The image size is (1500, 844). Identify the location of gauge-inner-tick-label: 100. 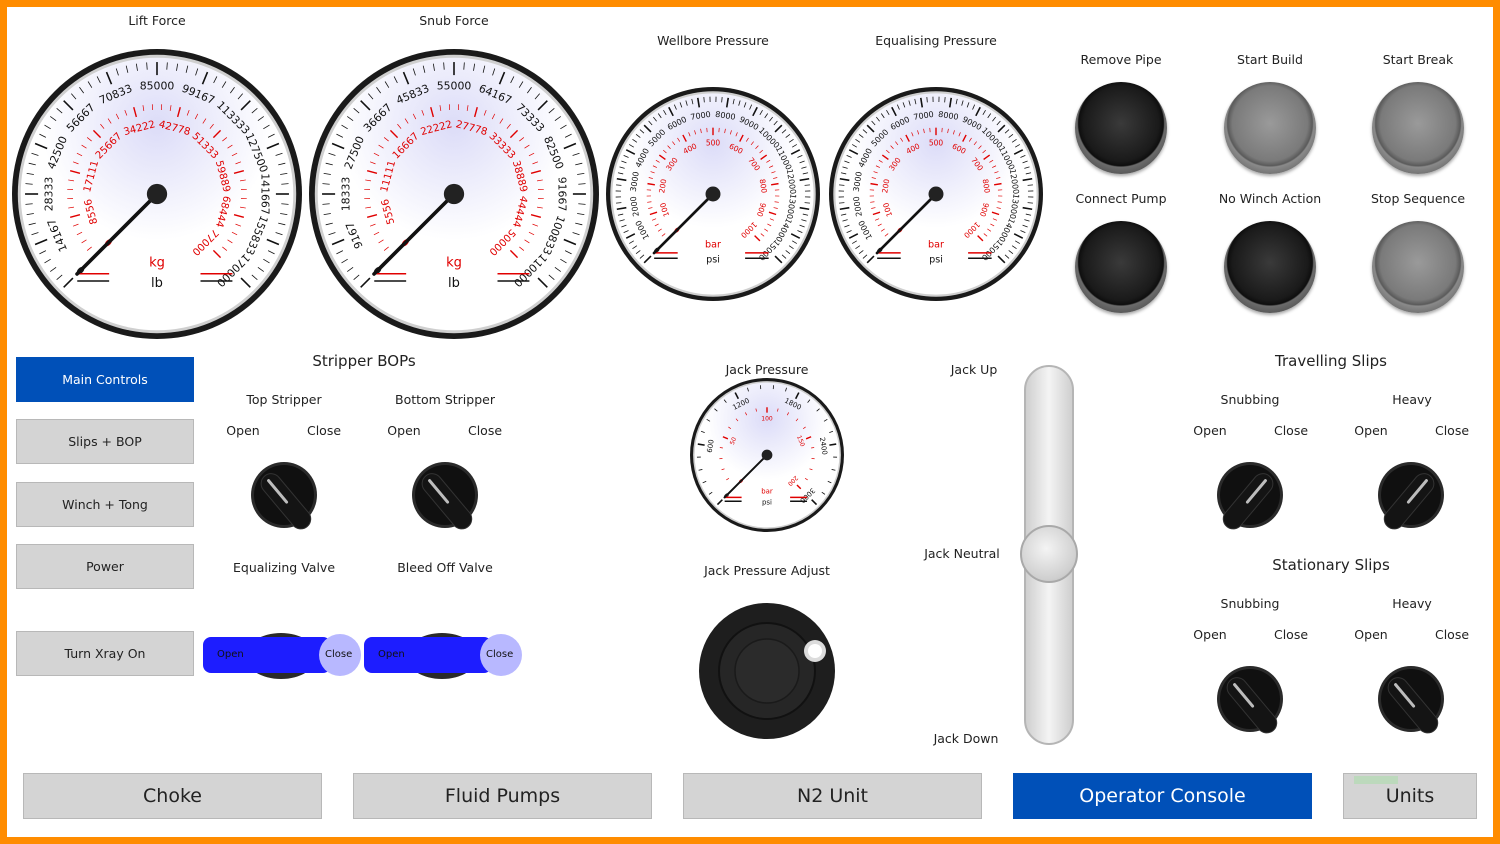
(767, 418).